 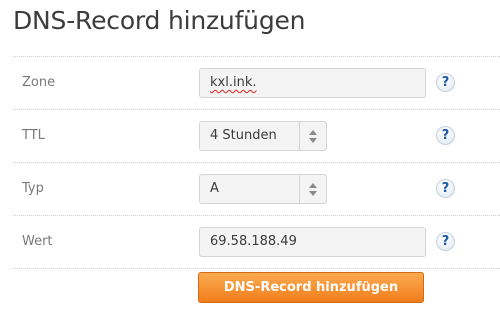 What do you see at coordinates (33, 188) in the screenshot?
I see `type-label: Typ` at bounding box center [33, 188].